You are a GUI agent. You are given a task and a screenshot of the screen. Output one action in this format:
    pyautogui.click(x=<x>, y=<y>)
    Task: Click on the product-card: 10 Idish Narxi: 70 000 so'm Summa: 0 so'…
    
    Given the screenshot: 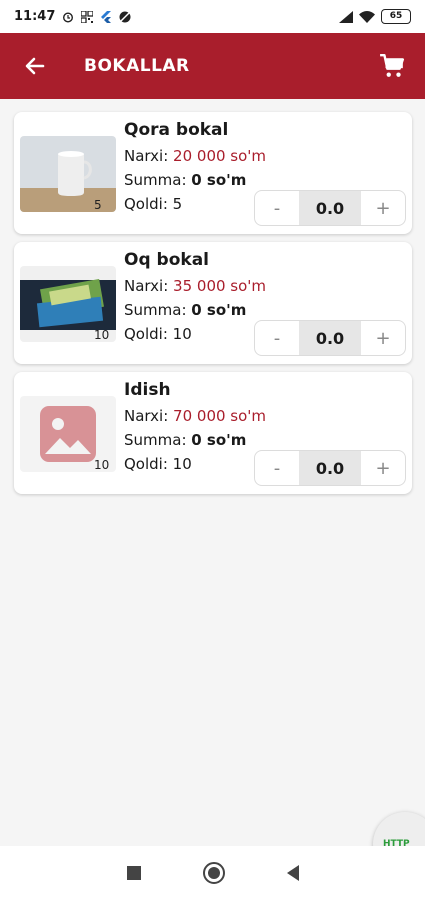 What is the action you would take?
    pyautogui.click(x=213, y=433)
    